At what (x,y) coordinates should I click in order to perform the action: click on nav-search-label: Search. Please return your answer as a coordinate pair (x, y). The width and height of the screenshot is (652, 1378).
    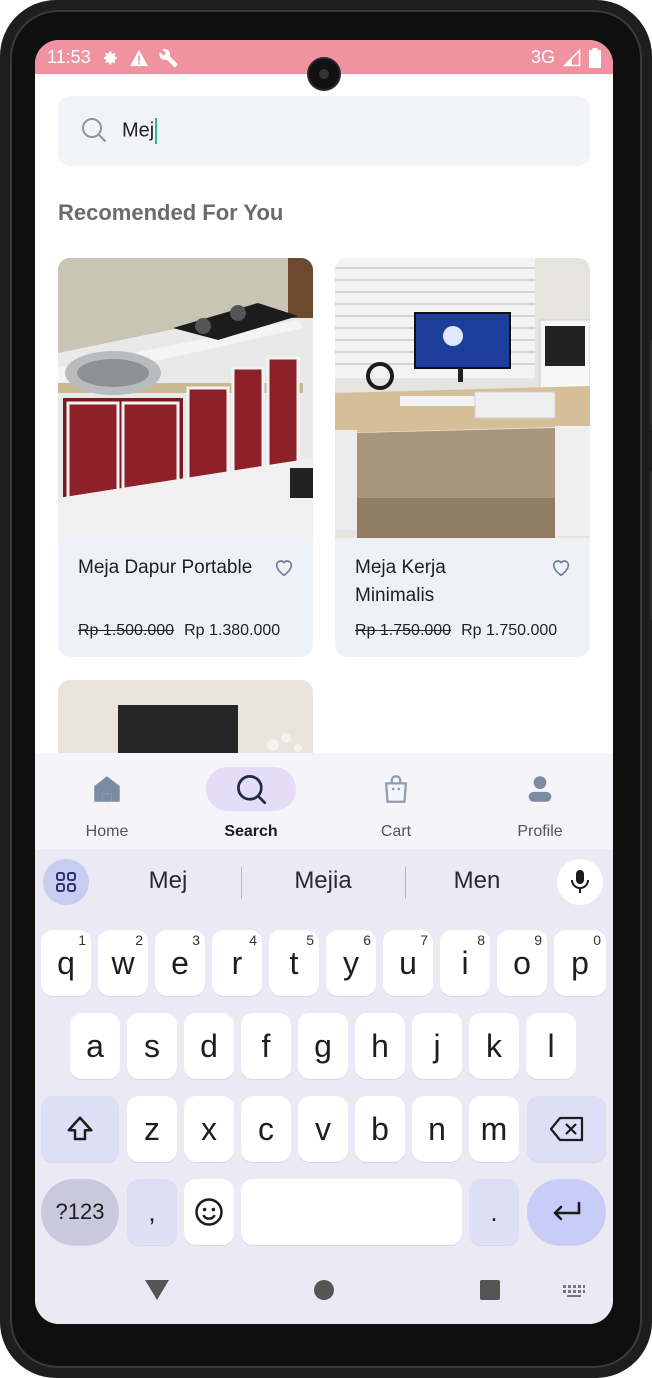
    Looking at the image, I should click on (251, 831).